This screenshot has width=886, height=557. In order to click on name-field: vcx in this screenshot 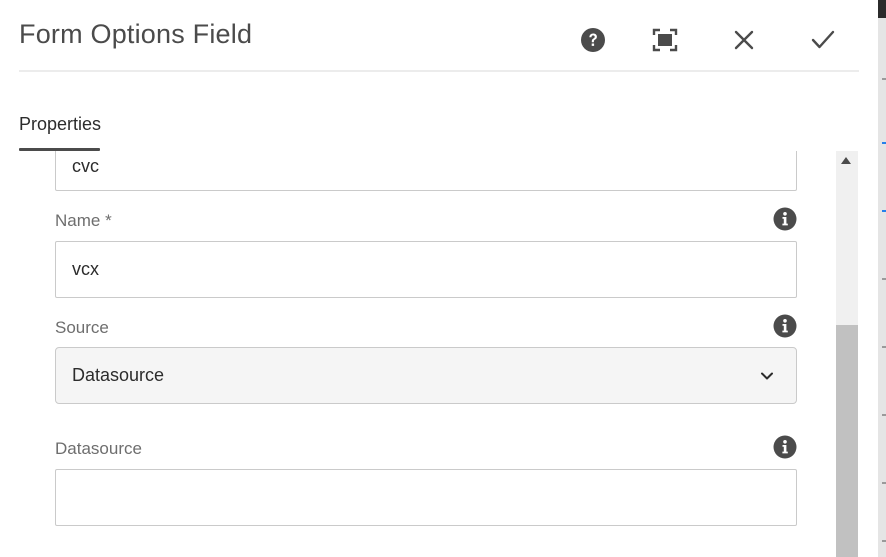, I will do `click(426, 269)`.